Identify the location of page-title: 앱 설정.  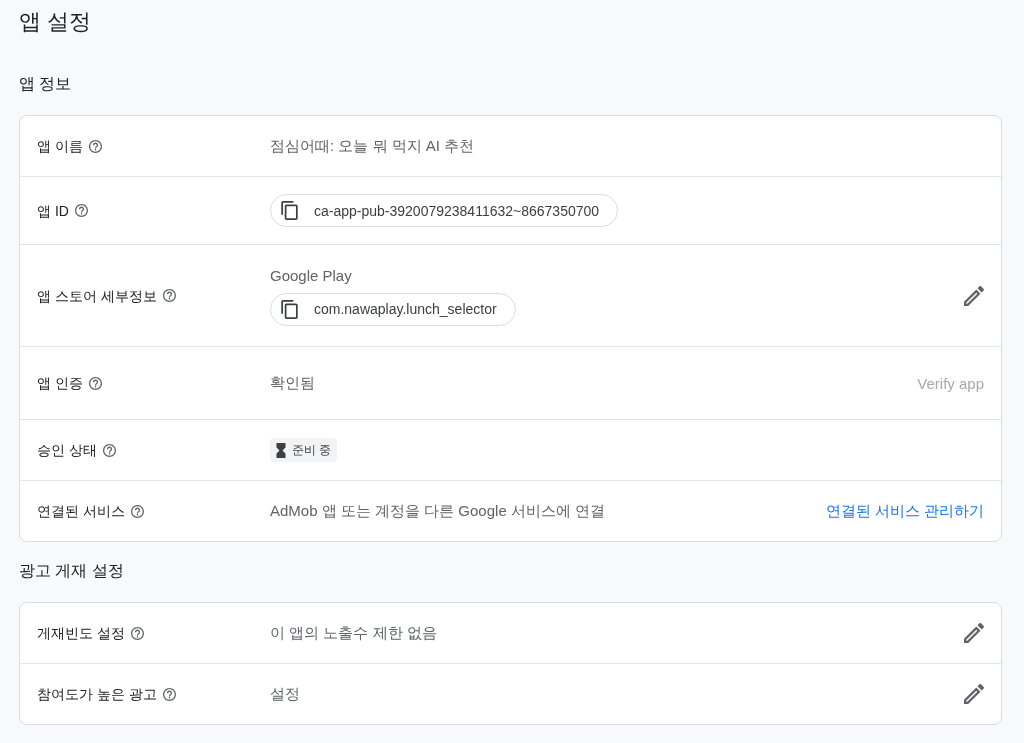
(56, 22).